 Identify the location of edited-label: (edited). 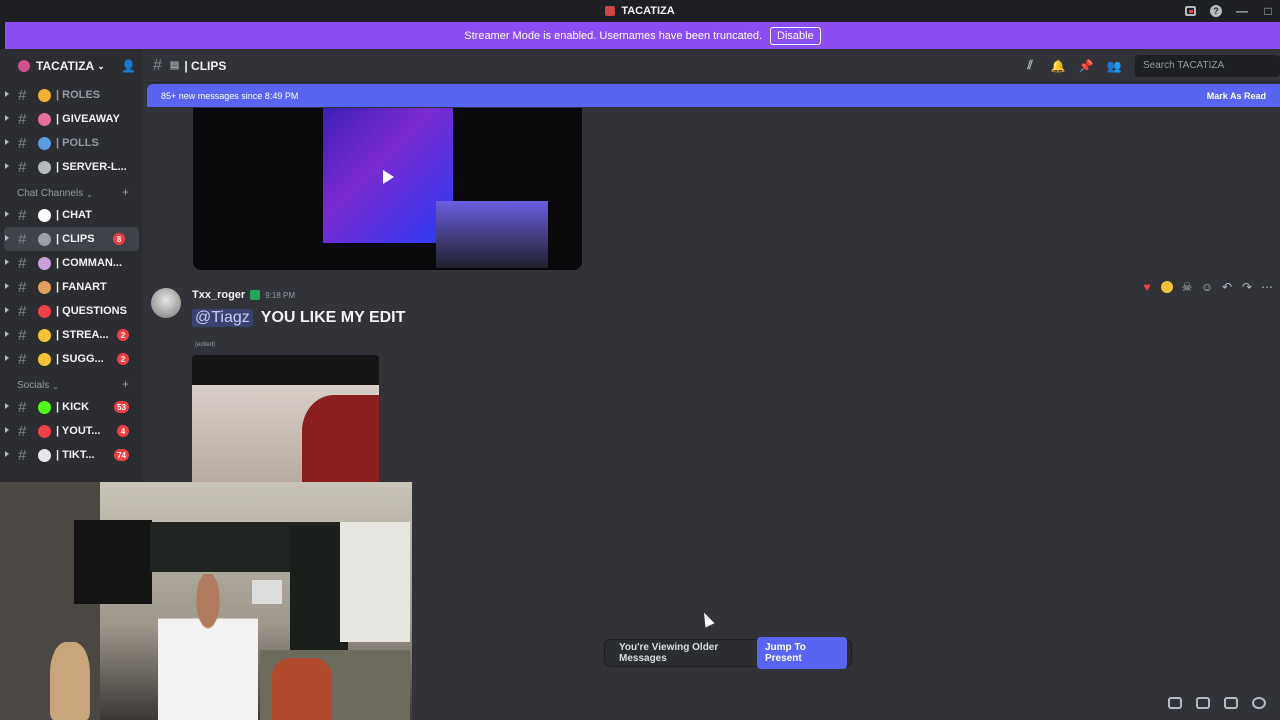
(205, 345).